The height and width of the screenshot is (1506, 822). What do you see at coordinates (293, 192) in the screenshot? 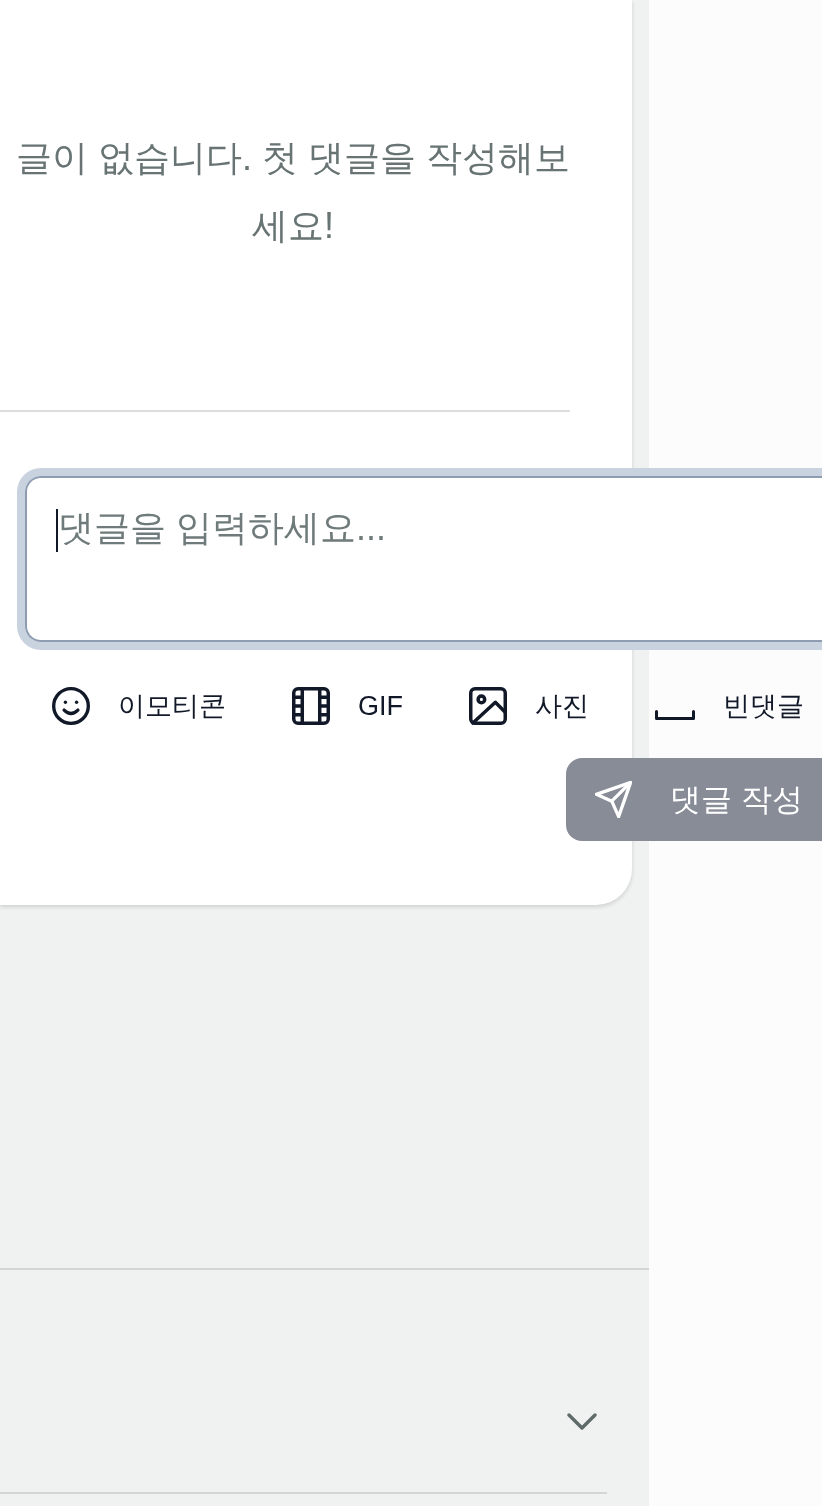
I see `empty-comments-message: 글이 없습니다. 첫 댓글을 작성해보세요!` at bounding box center [293, 192].